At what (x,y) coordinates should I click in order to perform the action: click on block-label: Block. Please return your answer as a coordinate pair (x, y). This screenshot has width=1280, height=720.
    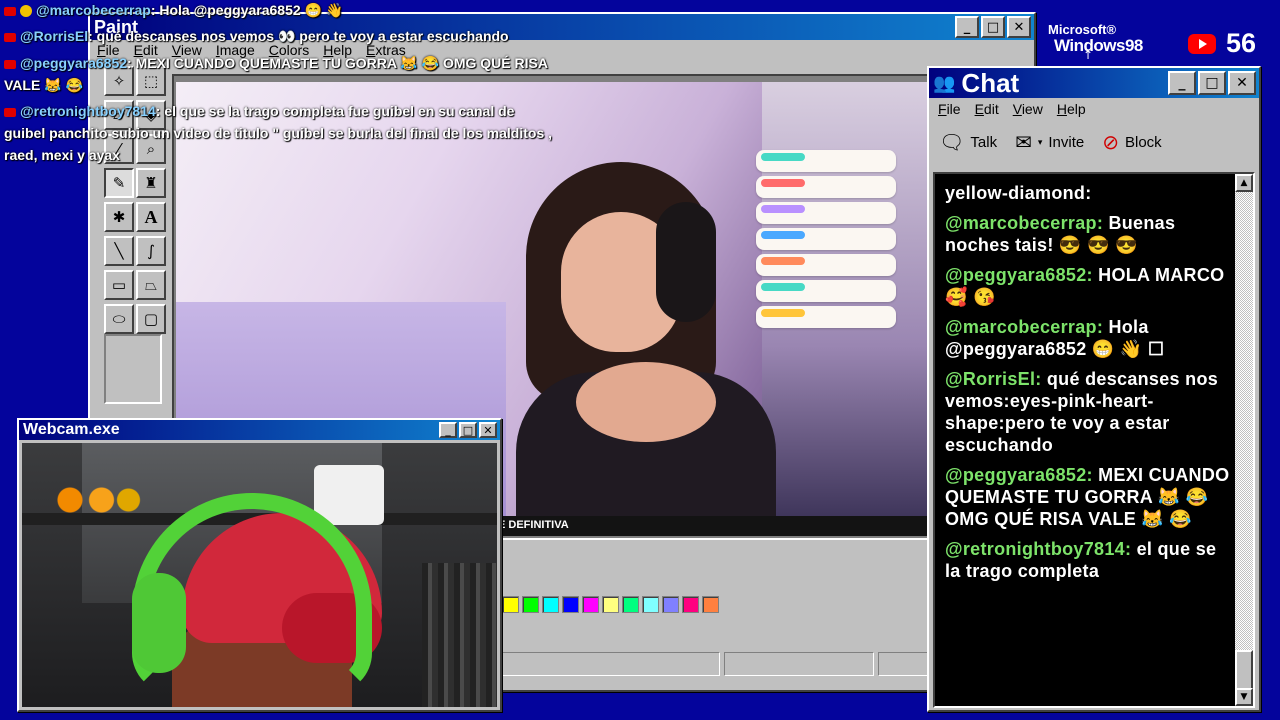
    Looking at the image, I should click on (1143, 142).